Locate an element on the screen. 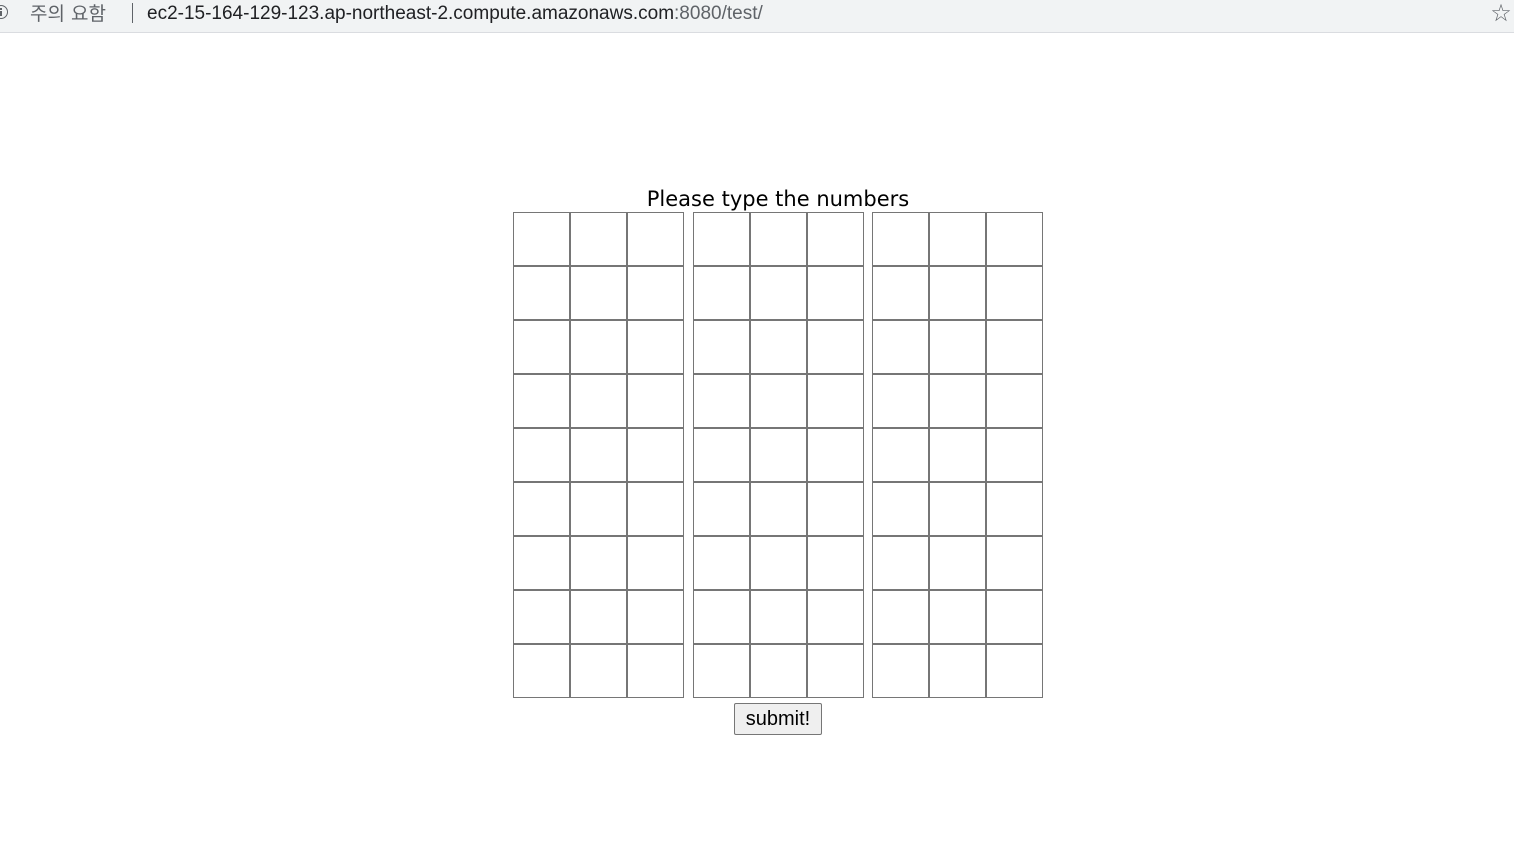  grid-cell-r5-c9 is located at coordinates (1014, 455).